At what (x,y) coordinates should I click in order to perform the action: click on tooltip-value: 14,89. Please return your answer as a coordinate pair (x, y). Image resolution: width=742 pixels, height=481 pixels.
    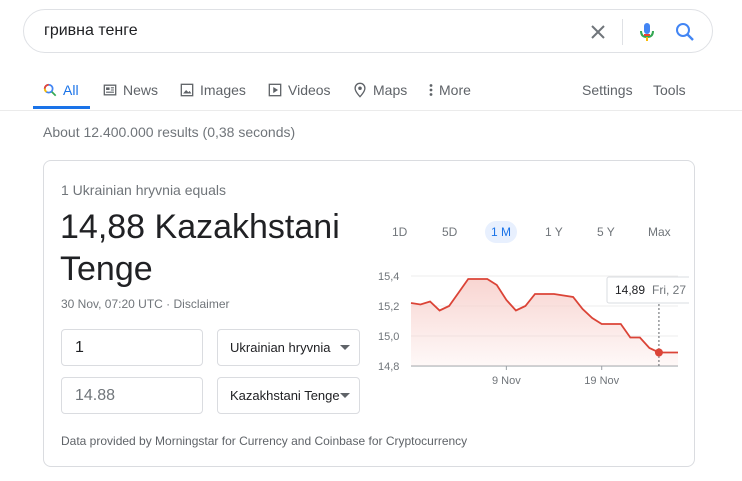
    Looking at the image, I should click on (630, 290).